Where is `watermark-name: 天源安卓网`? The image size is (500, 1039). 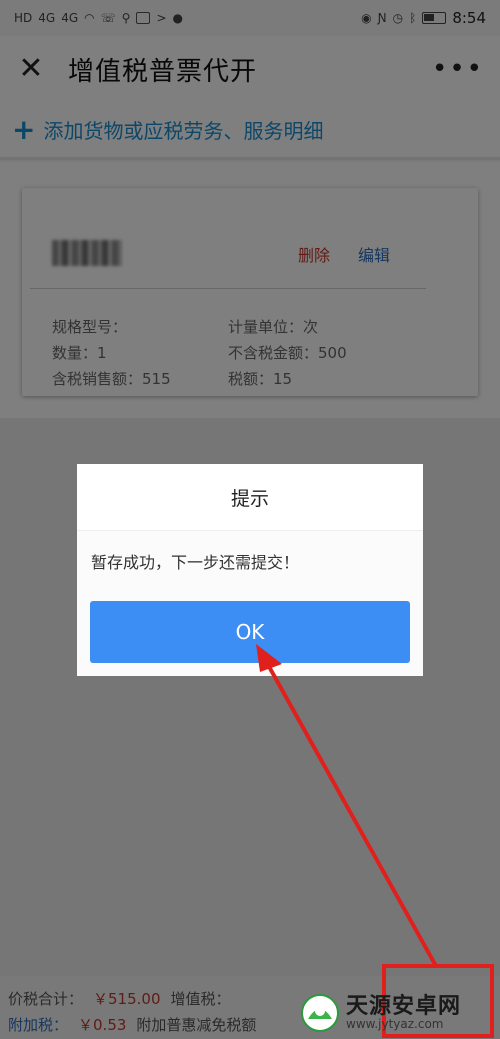 watermark-name: 天源安卓网 is located at coordinates (404, 1007).